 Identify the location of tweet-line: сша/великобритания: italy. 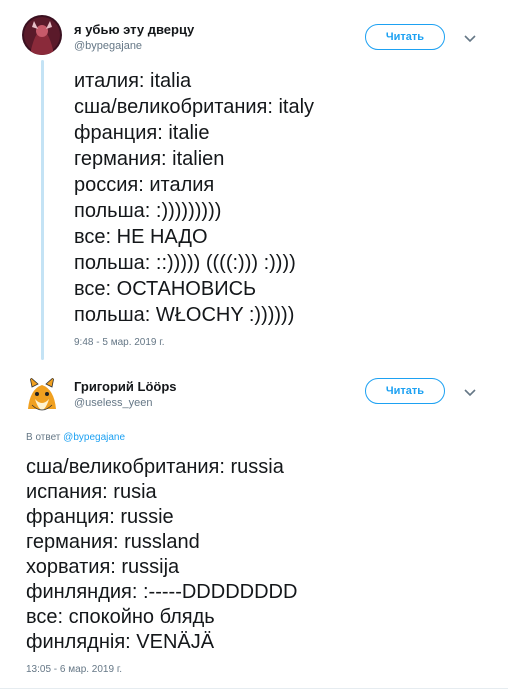
(194, 107).